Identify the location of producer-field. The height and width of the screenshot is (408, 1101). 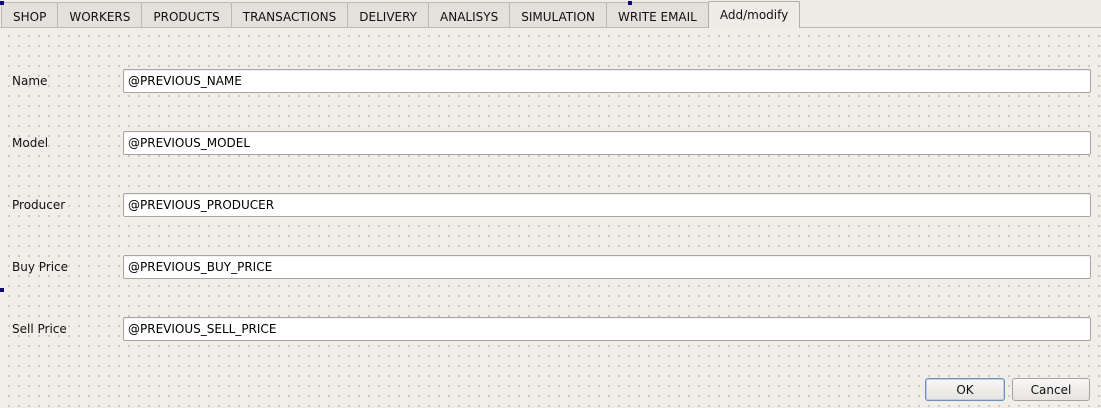
(607, 205).